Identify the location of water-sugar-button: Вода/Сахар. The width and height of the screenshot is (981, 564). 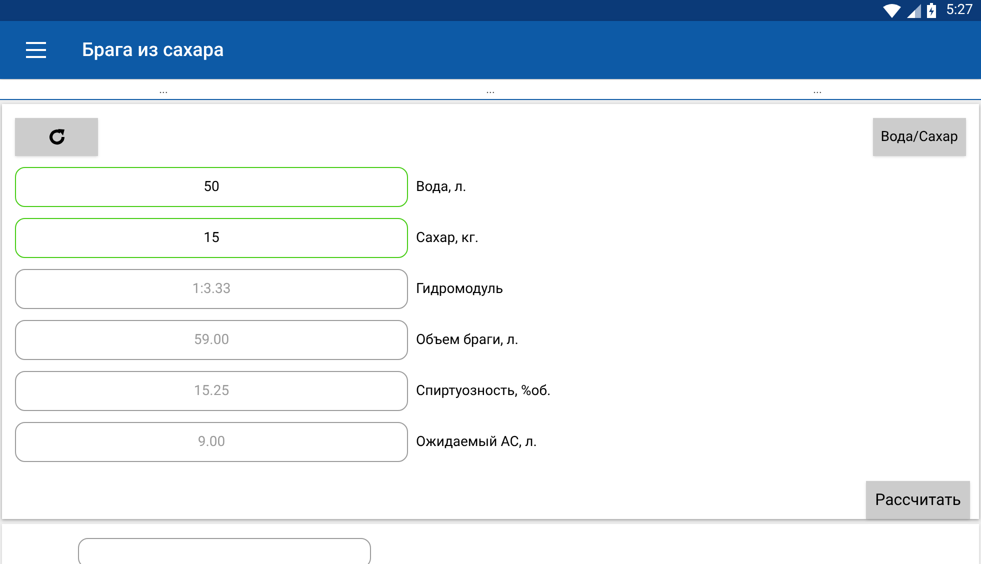
(919, 137).